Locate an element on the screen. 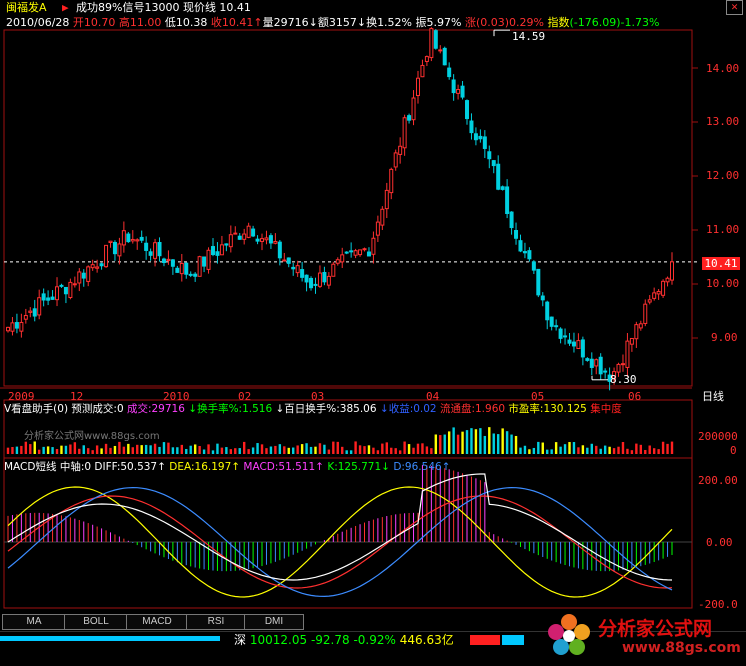  open-label: 开 is located at coordinates (78, 22).